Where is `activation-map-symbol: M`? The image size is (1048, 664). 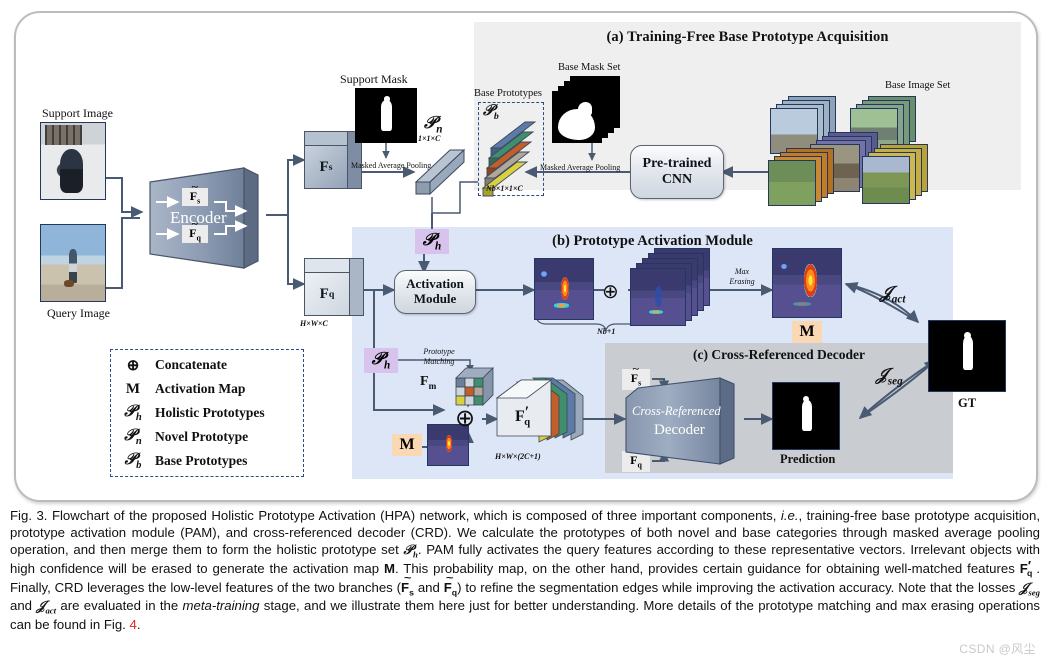
activation-map-symbol: M is located at coordinates (807, 331).